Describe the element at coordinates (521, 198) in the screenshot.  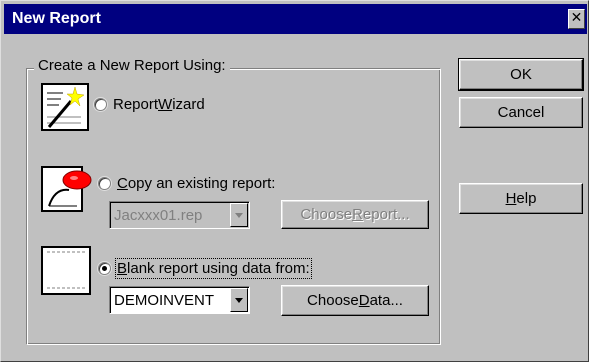
I see `help-button: Help` at that location.